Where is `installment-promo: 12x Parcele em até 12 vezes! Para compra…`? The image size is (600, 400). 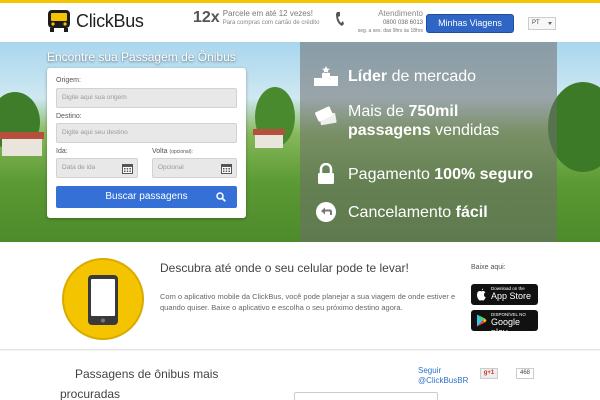 installment-promo: 12x Parcele em até 12 vezes! Para compra… is located at coordinates (256, 18).